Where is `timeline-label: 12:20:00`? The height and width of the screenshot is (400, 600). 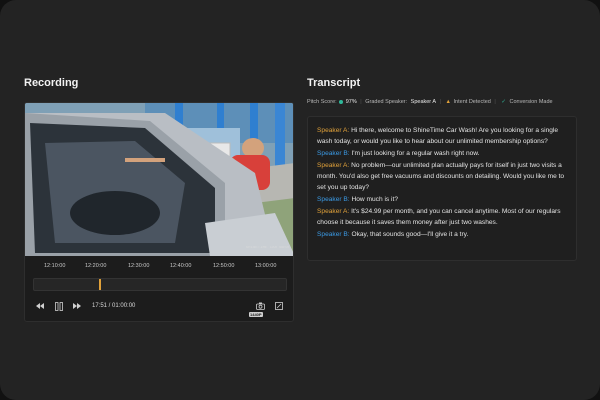
timeline-label: 12:20:00 is located at coordinates (96, 266).